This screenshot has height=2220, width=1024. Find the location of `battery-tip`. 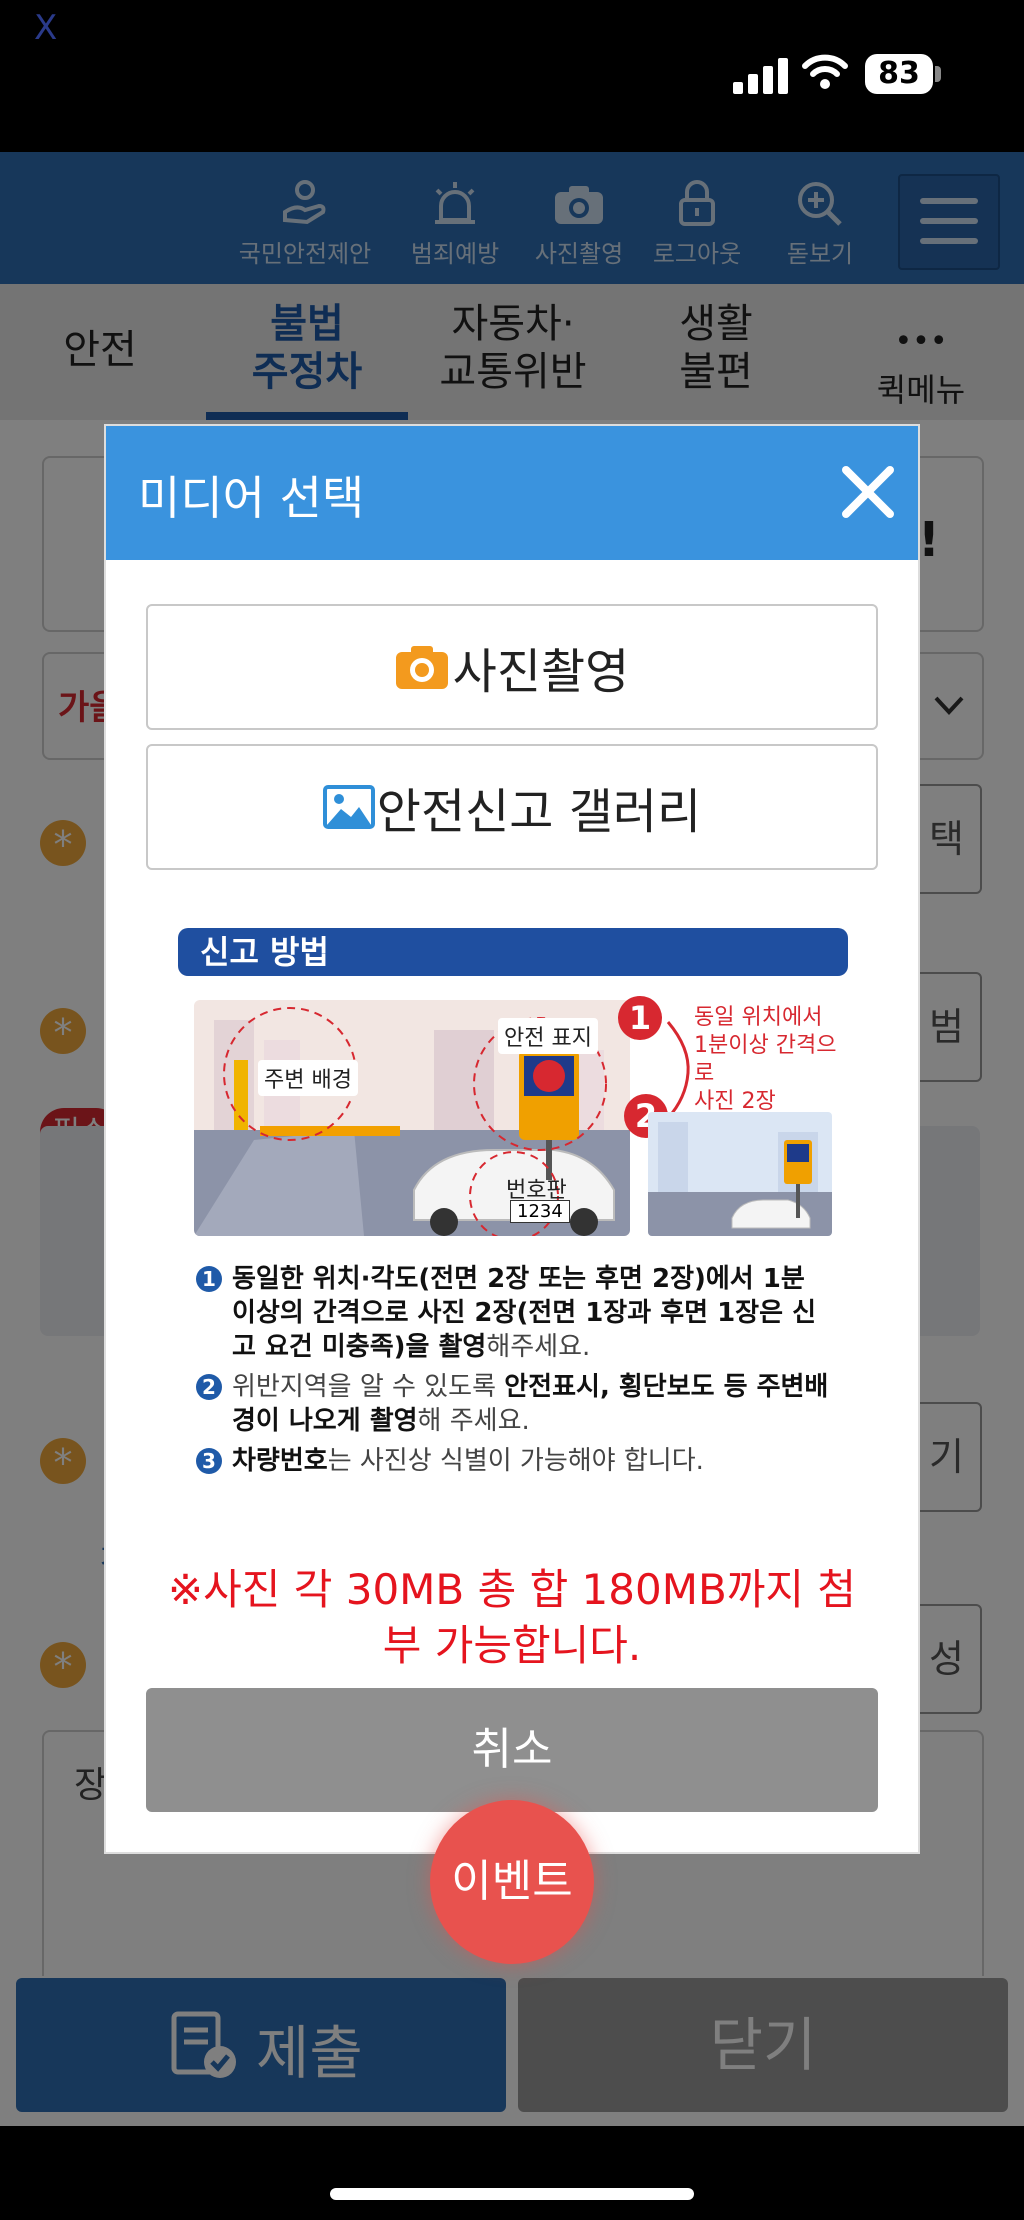

battery-tip is located at coordinates (938, 74).